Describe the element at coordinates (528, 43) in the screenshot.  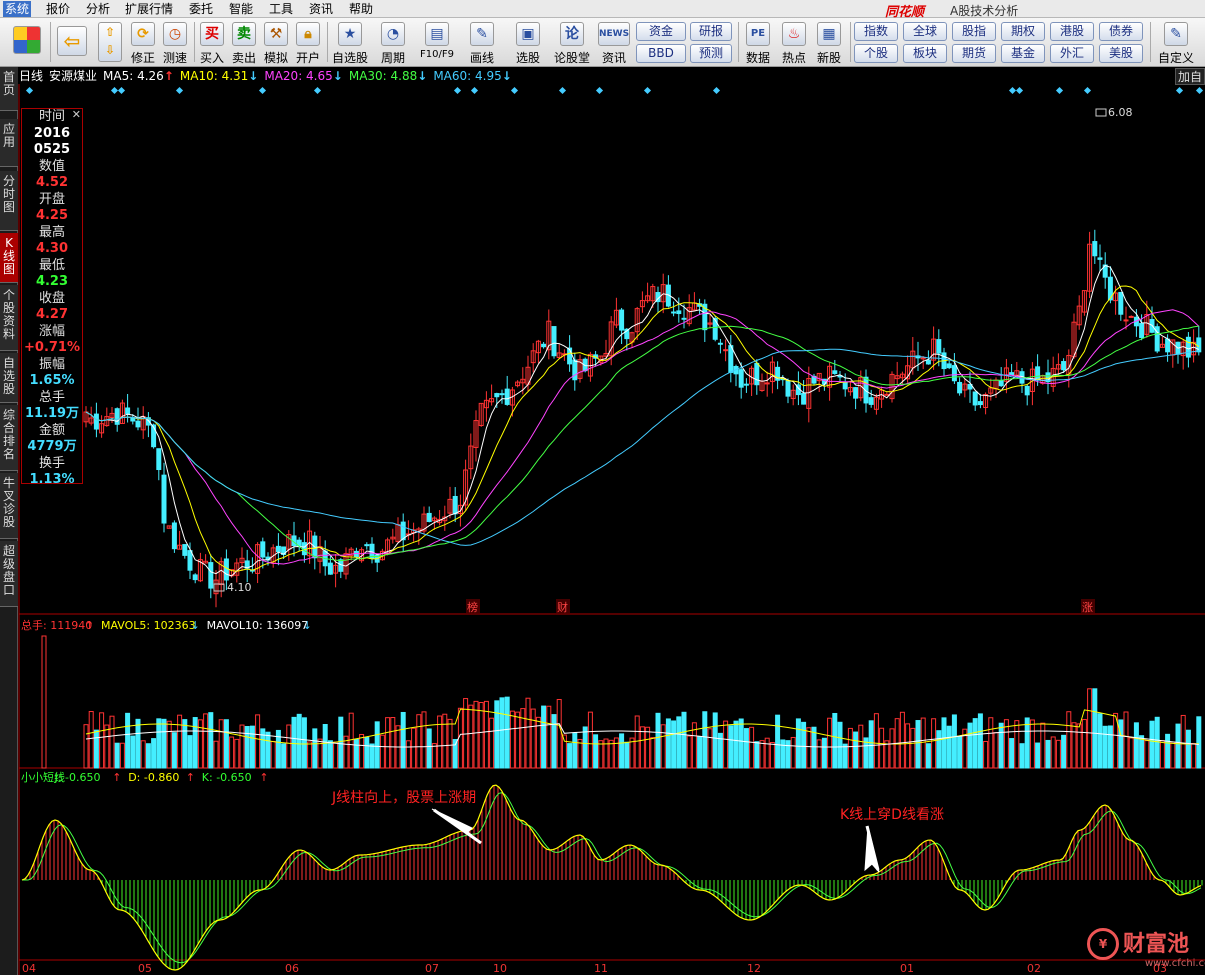
I see `select-stock-button: ▣ 选股` at that location.